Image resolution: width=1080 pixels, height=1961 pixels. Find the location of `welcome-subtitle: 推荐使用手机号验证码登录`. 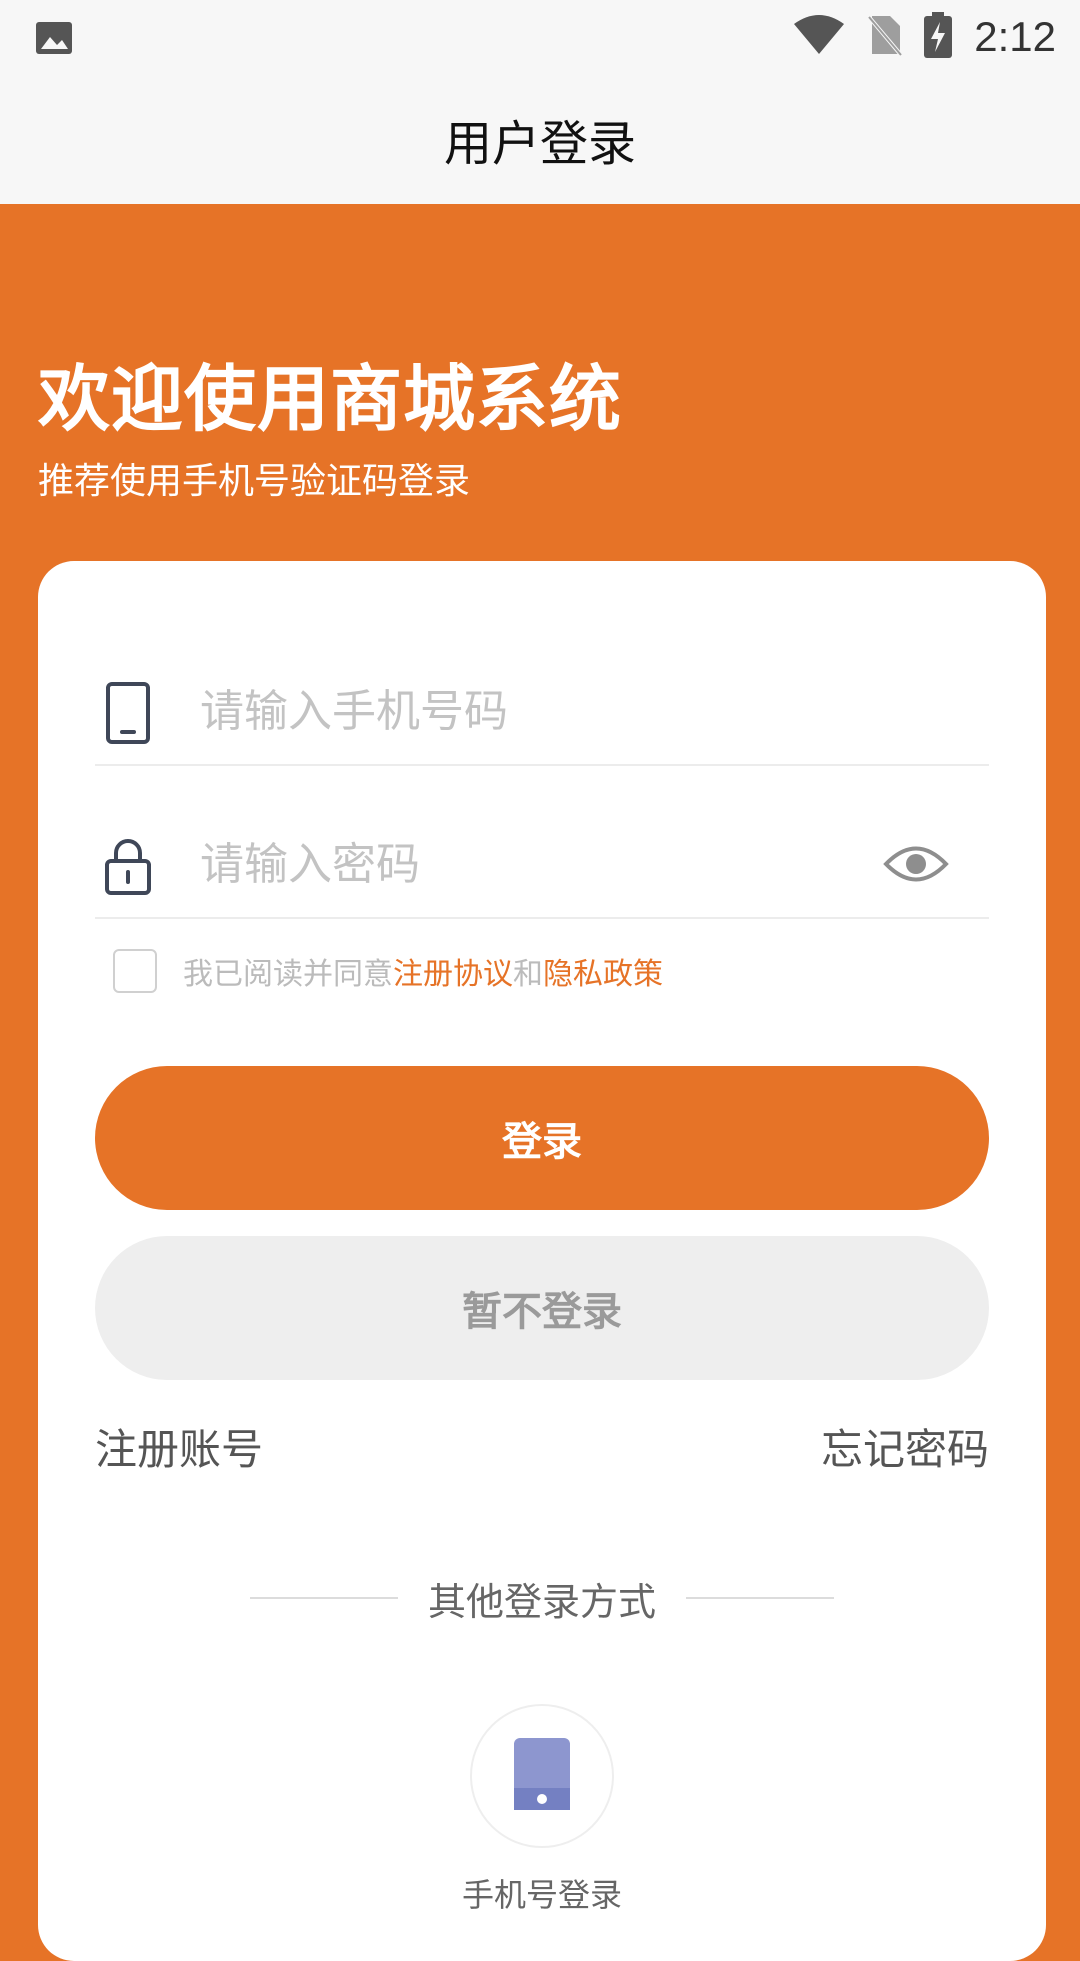

welcome-subtitle: 推荐使用手机号验证码登录 is located at coordinates (254, 481).